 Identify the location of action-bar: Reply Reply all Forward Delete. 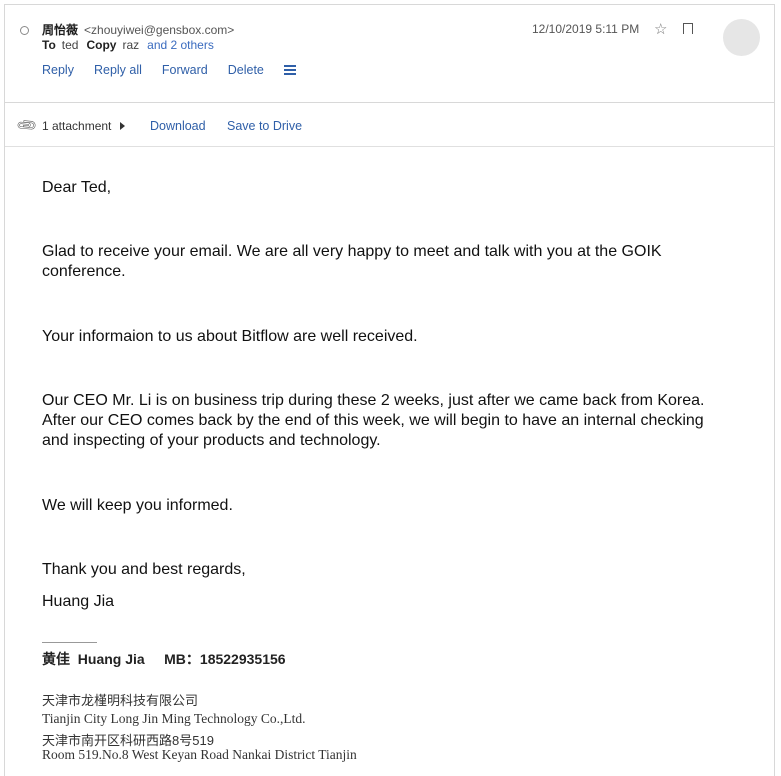
(163, 70).